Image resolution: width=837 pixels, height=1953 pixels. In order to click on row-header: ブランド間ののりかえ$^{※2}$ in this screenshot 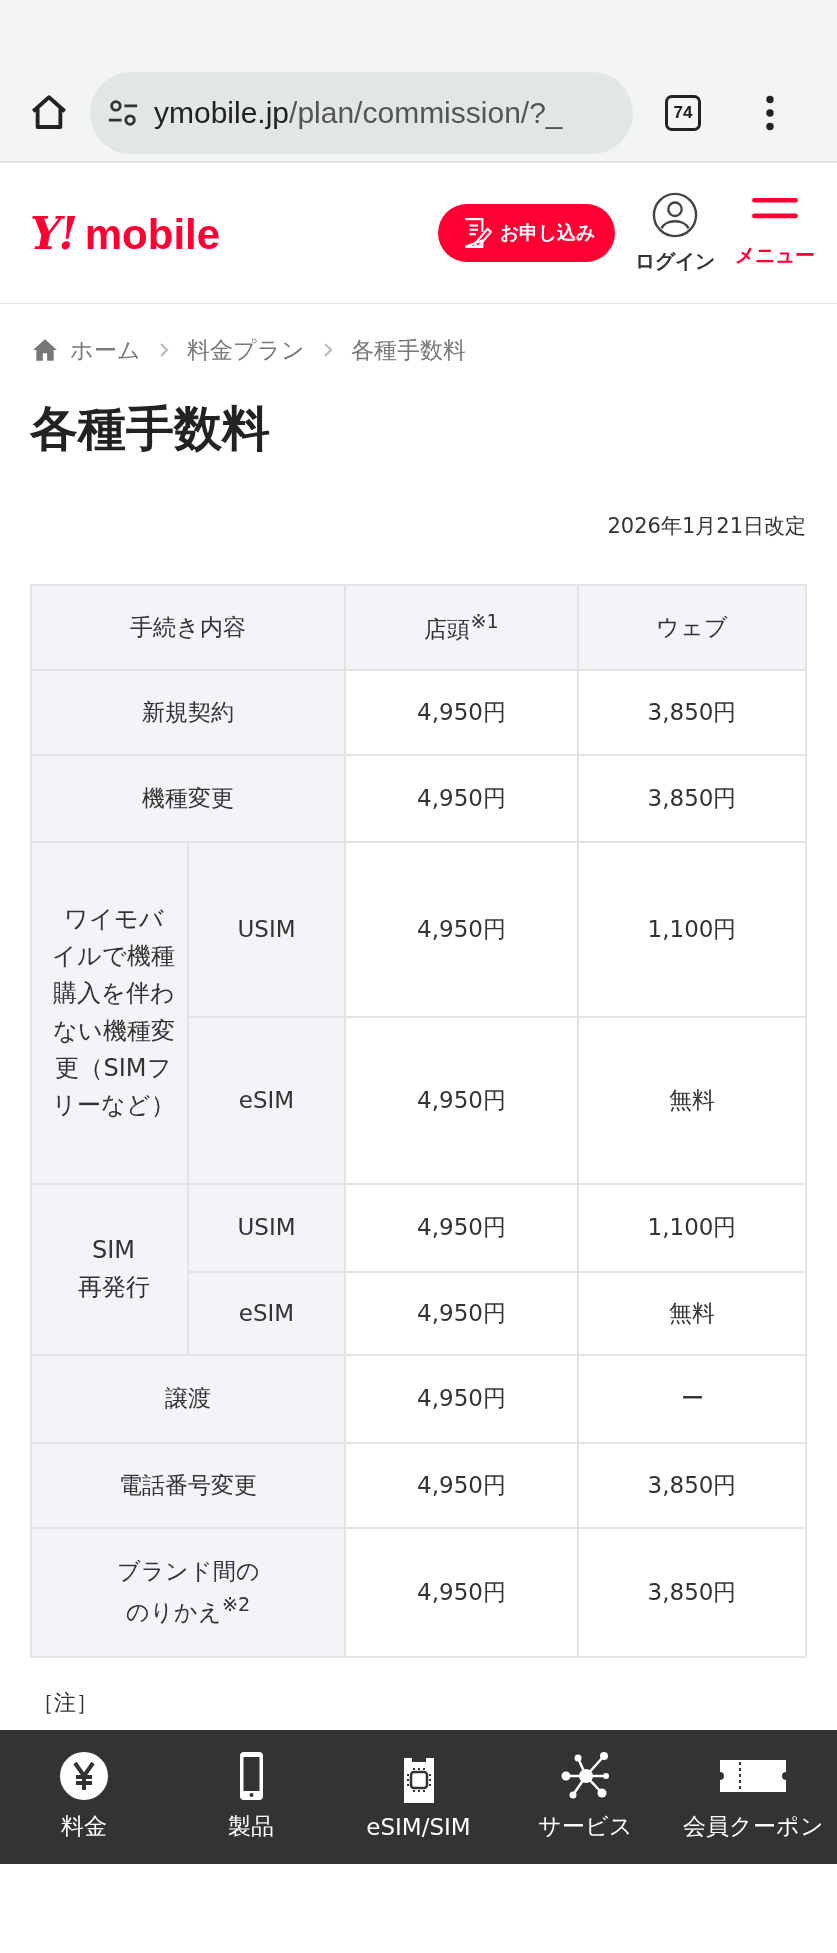, I will do `click(188, 1592)`.